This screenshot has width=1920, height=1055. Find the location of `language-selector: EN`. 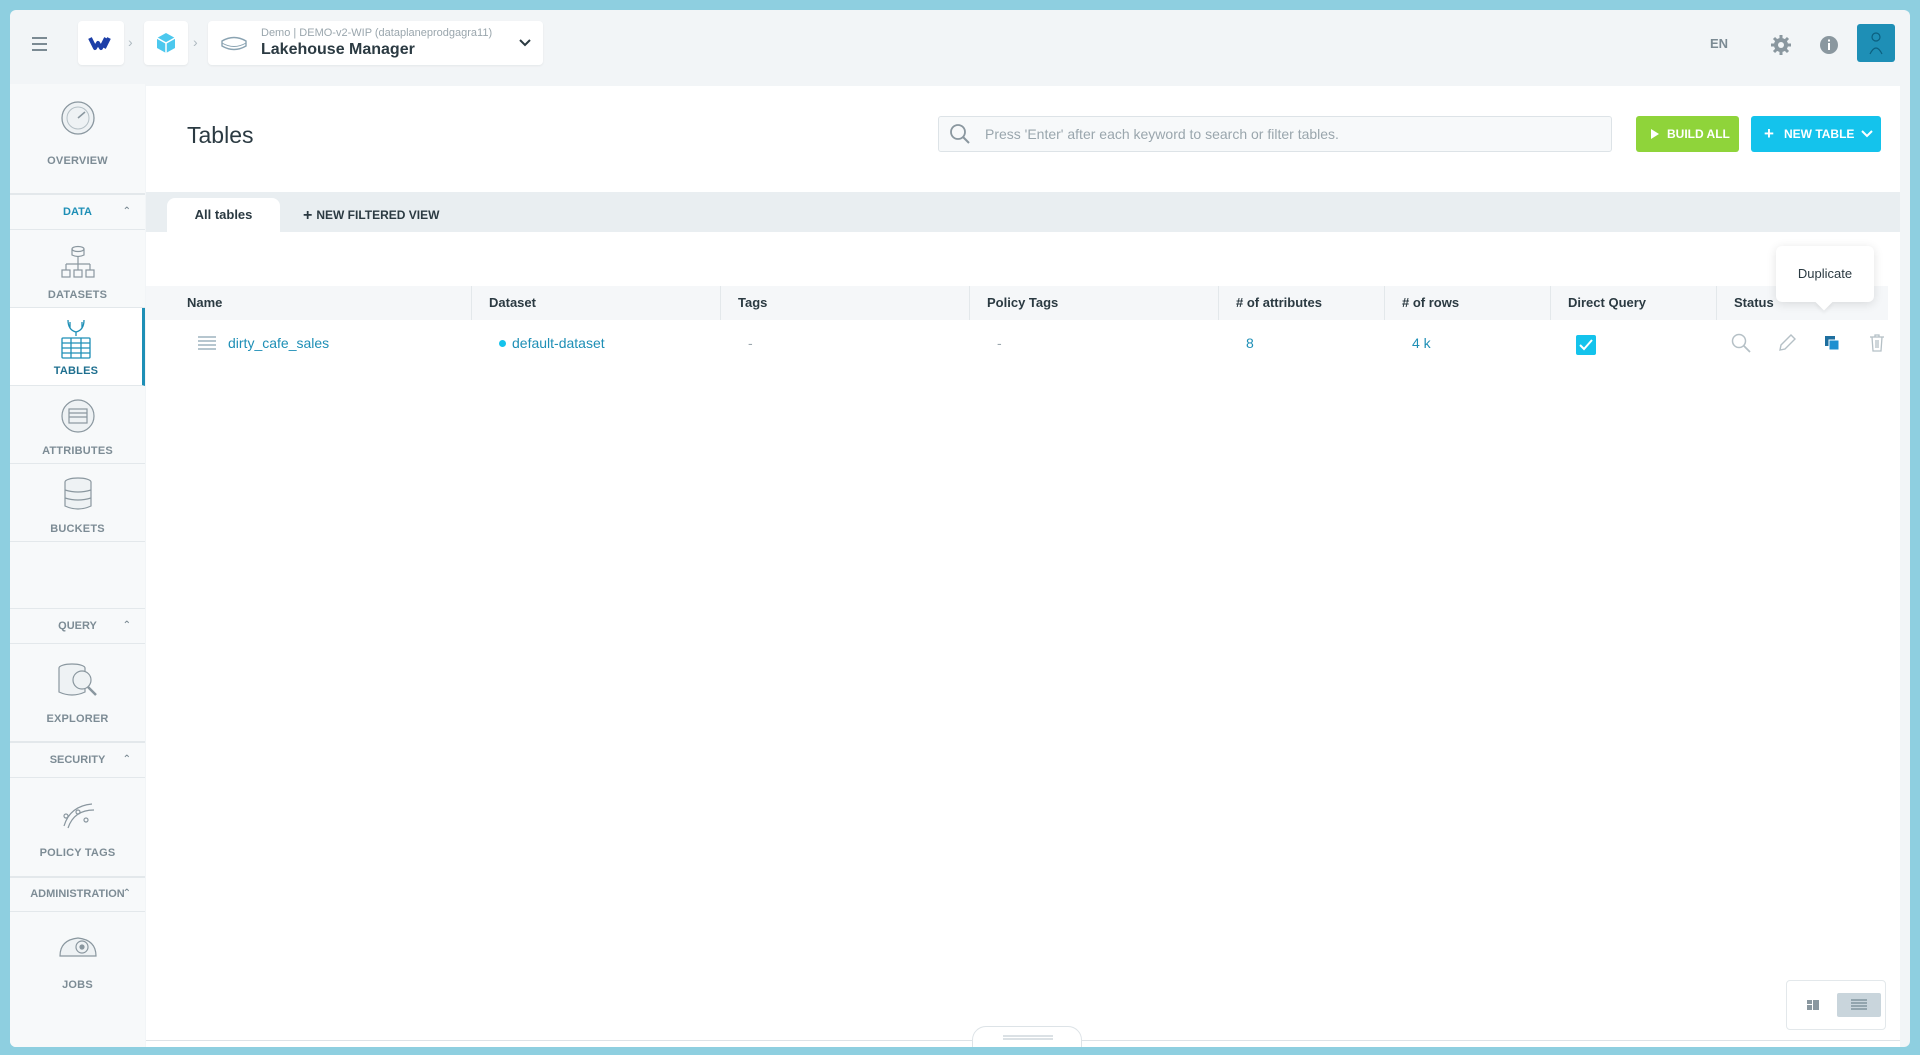

language-selector: EN is located at coordinates (1719, 43).